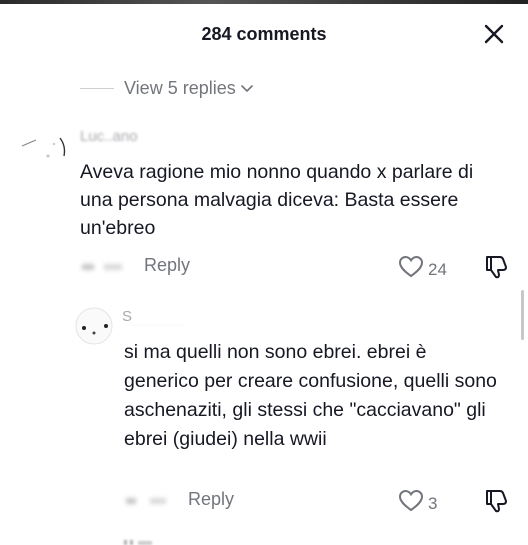  I want to click on comment-username: Luc..ano, so click(109, 136).